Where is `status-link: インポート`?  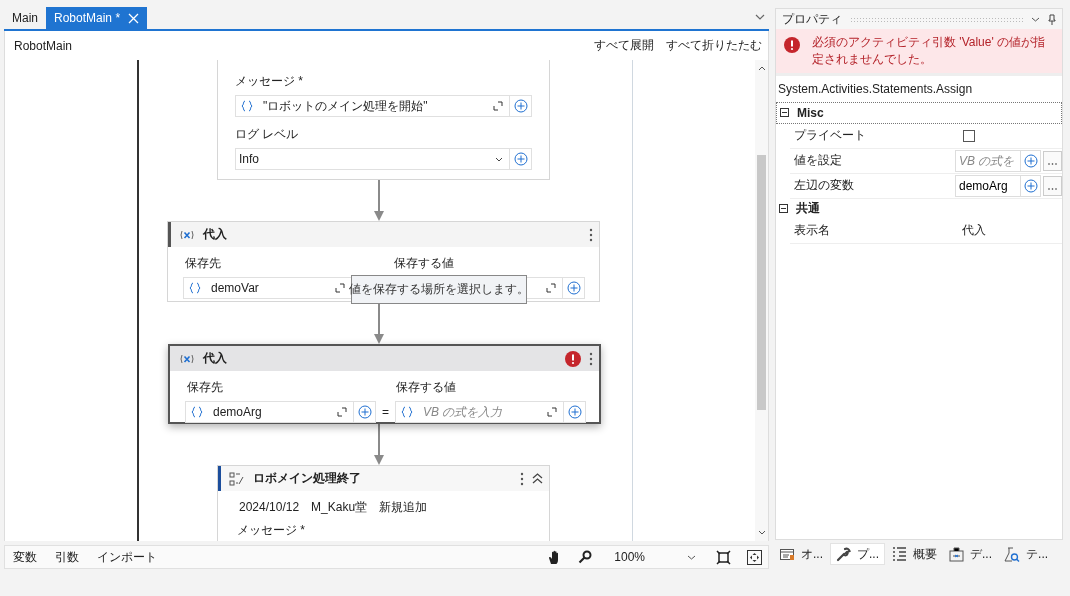 status-link: インポート is located at coordinates (127, 557).